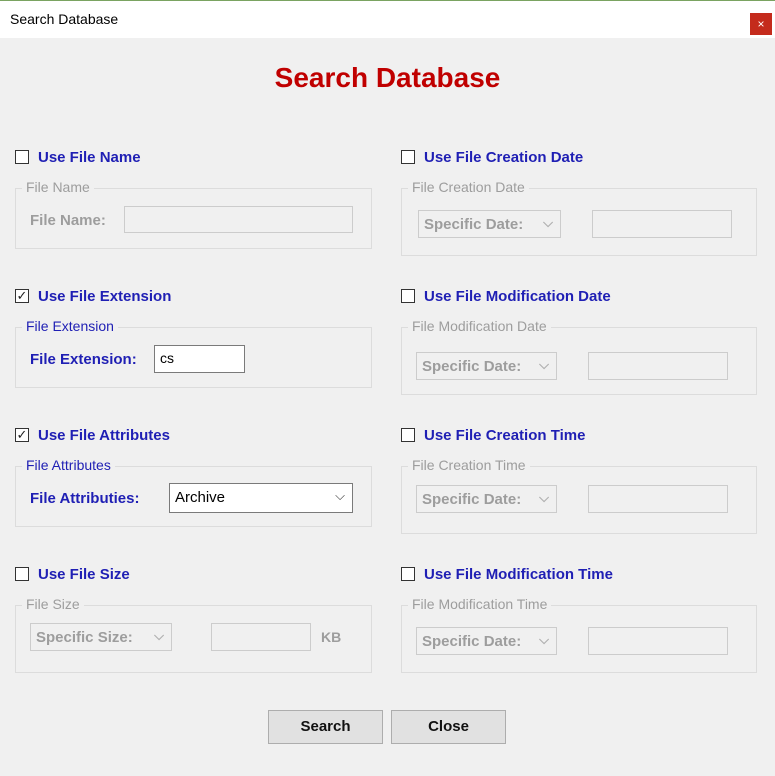 The image size is (775, 776). What do you see at coordinates (200, 497) in the screenshot?
I see `selected-value: Archive` at bounding box center [200, 497].